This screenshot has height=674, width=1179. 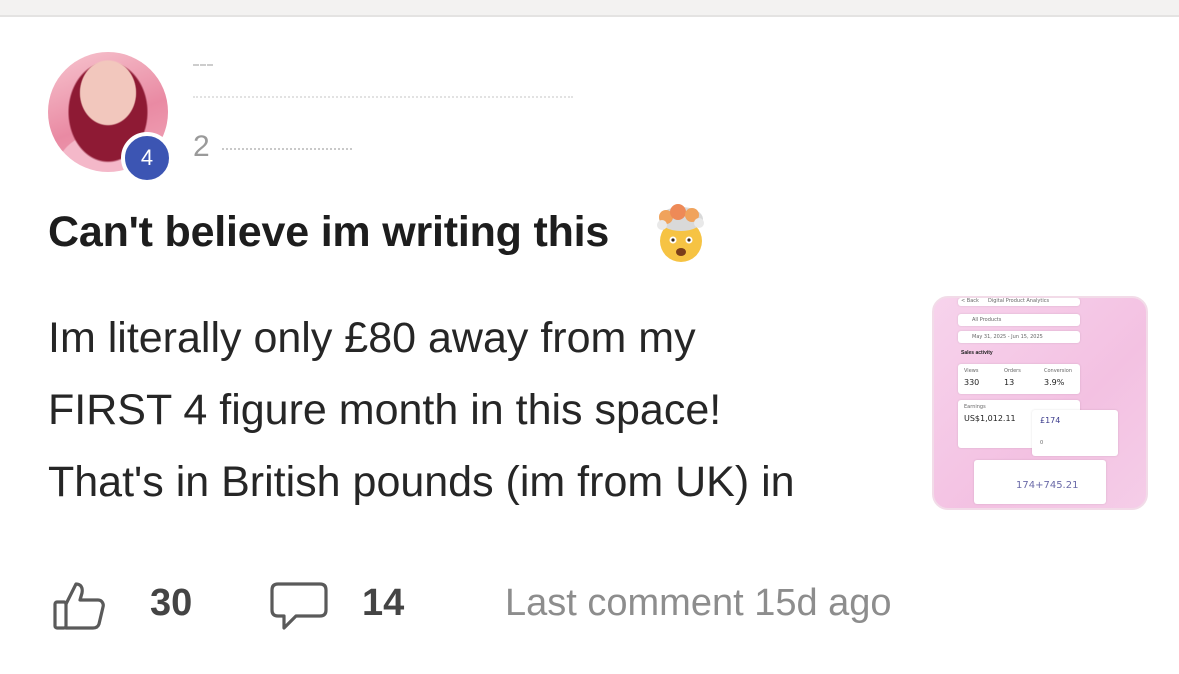 I want to click on thumb-footer-value: 174+745.21, so click(x=1047, y=485).